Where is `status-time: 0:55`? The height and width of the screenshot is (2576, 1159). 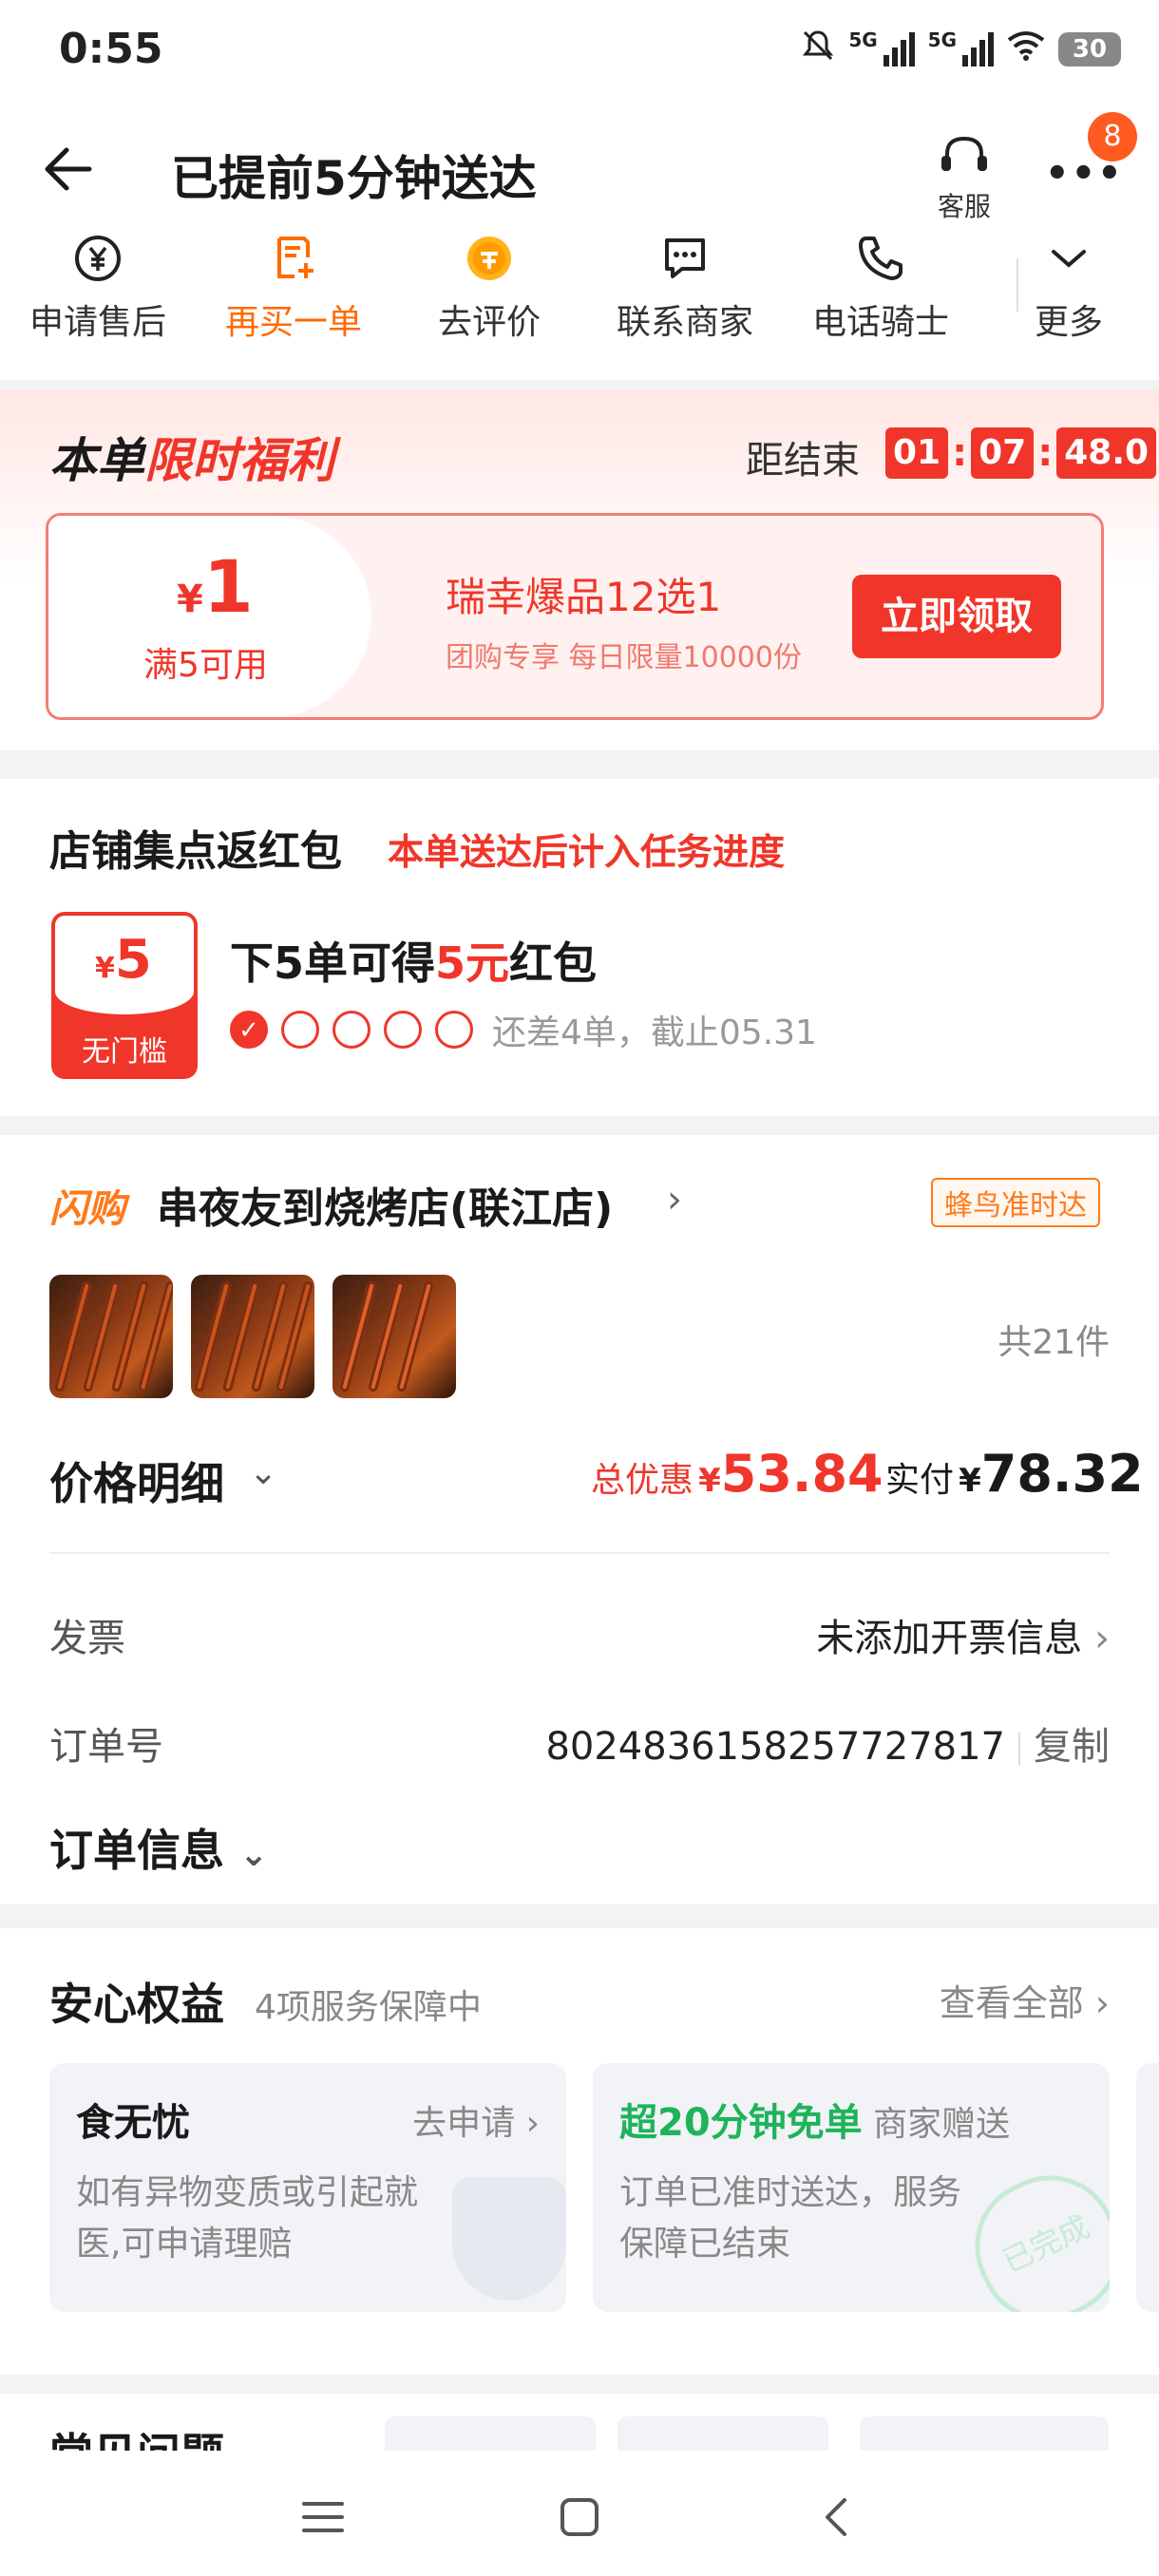 status-time: 0:55 is located at coordinates (111, 49).